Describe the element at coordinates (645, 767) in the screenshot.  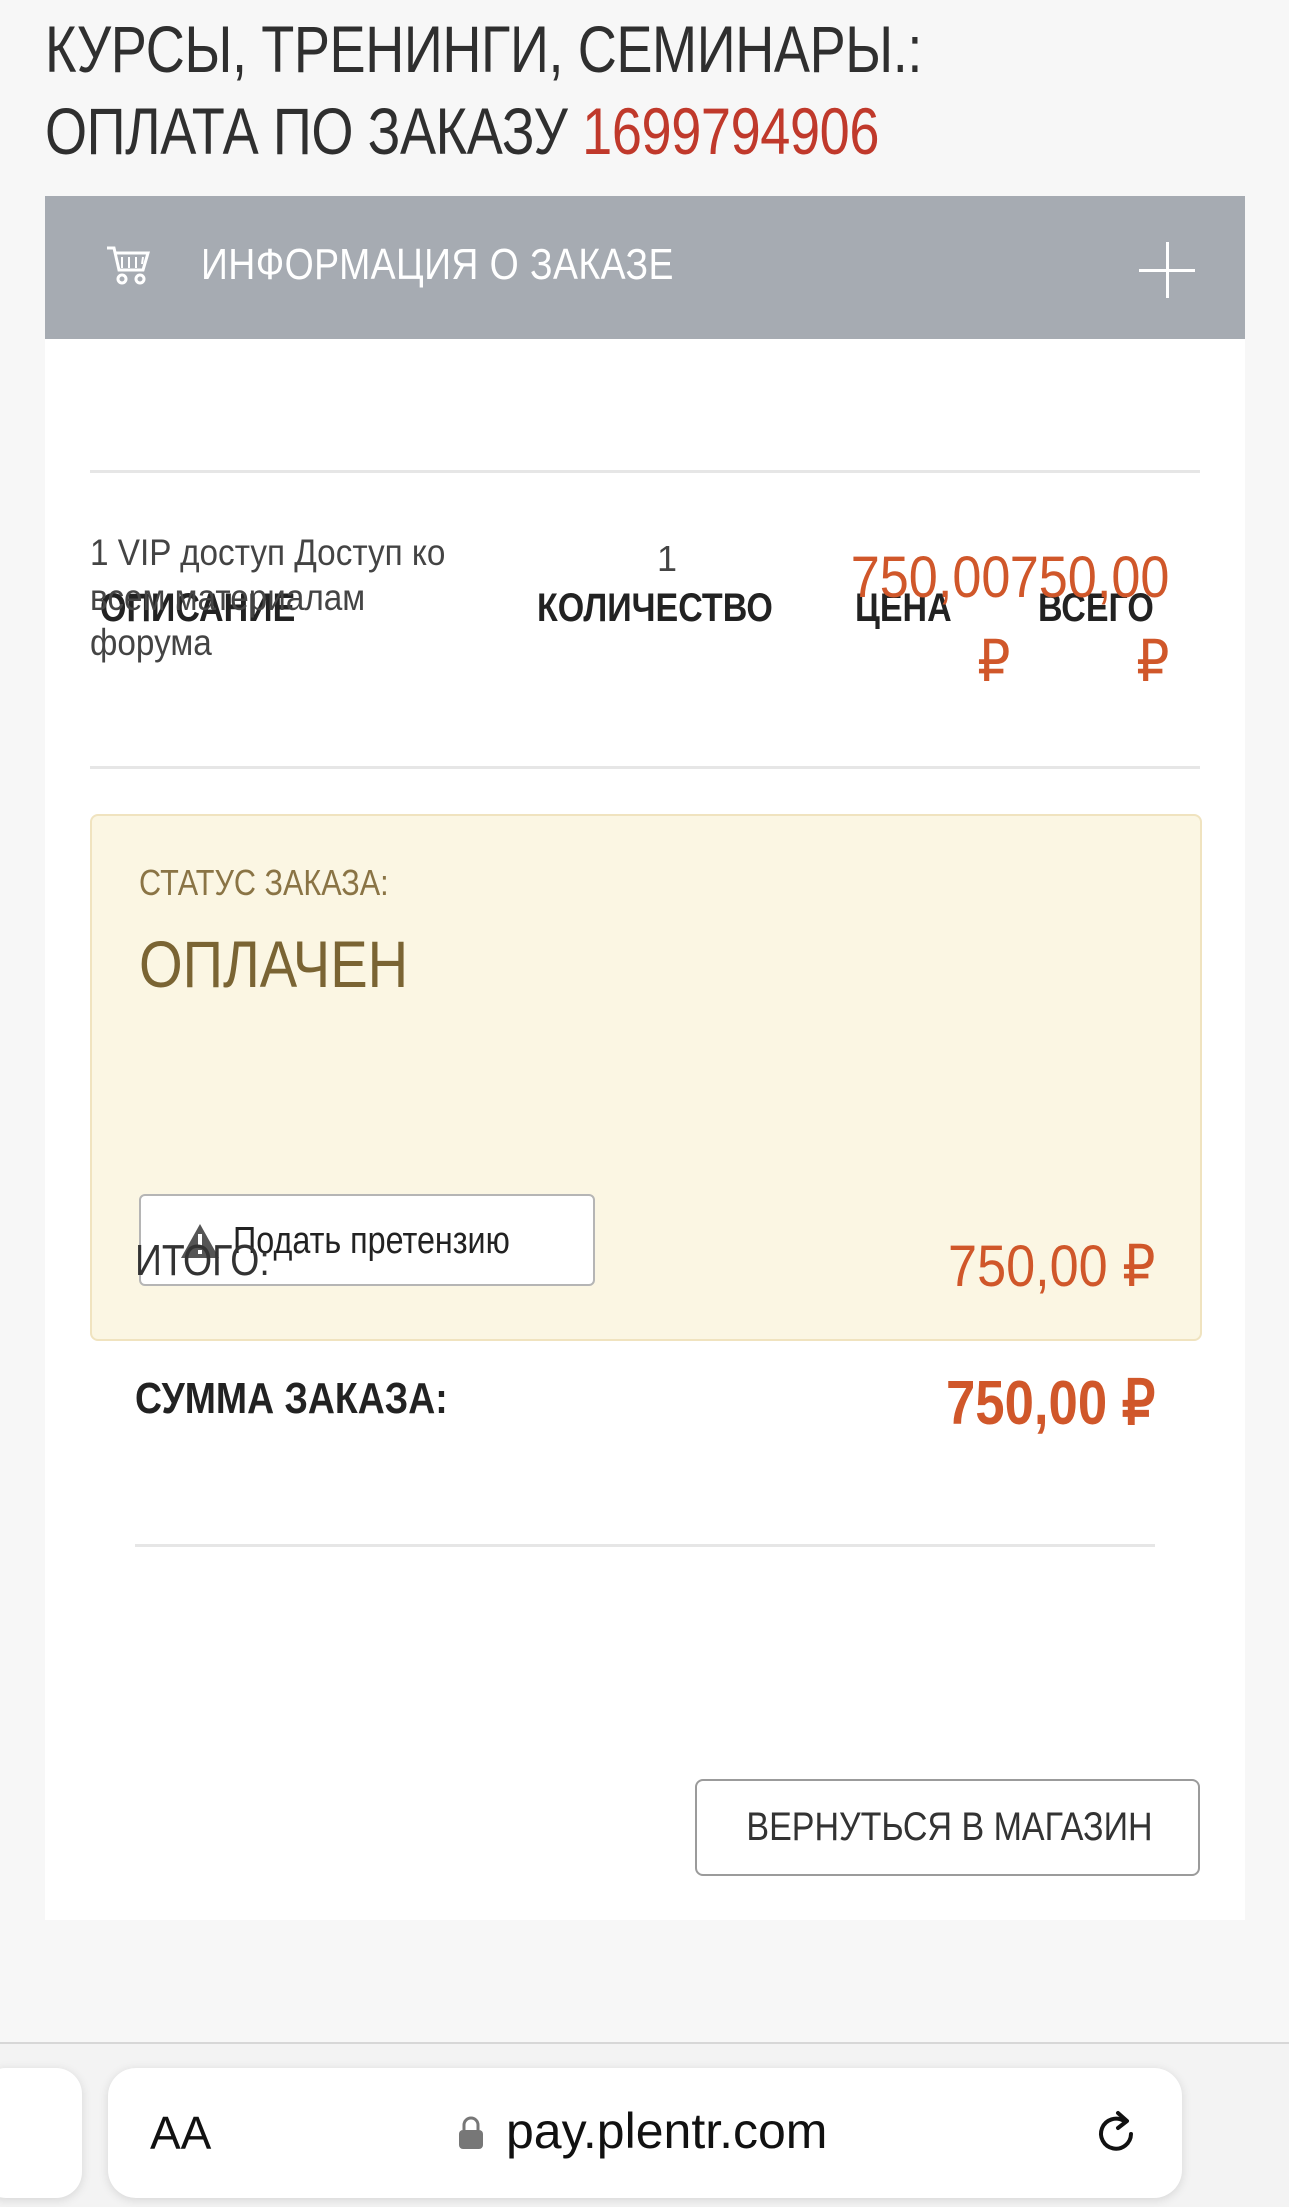
I see `row-divider` at that location.